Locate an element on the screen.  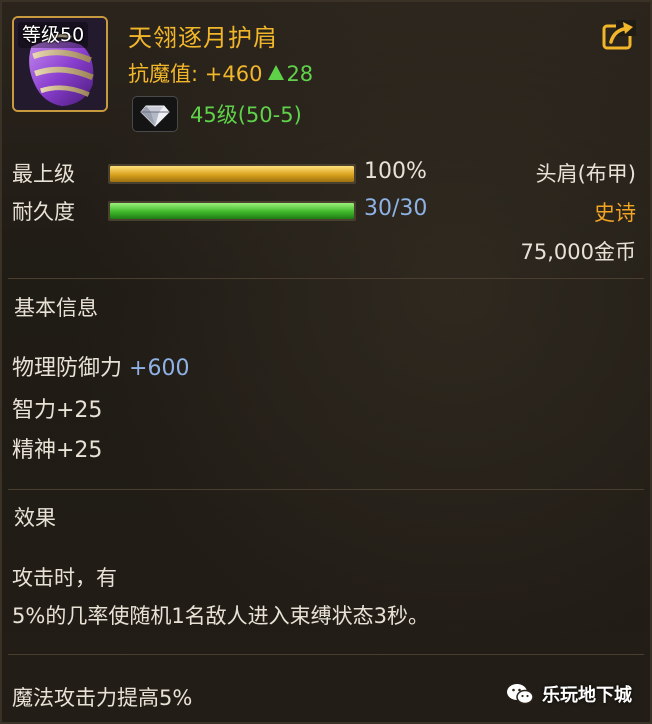
magic-resist-increase: 28 is located at coordinates (300, 74).